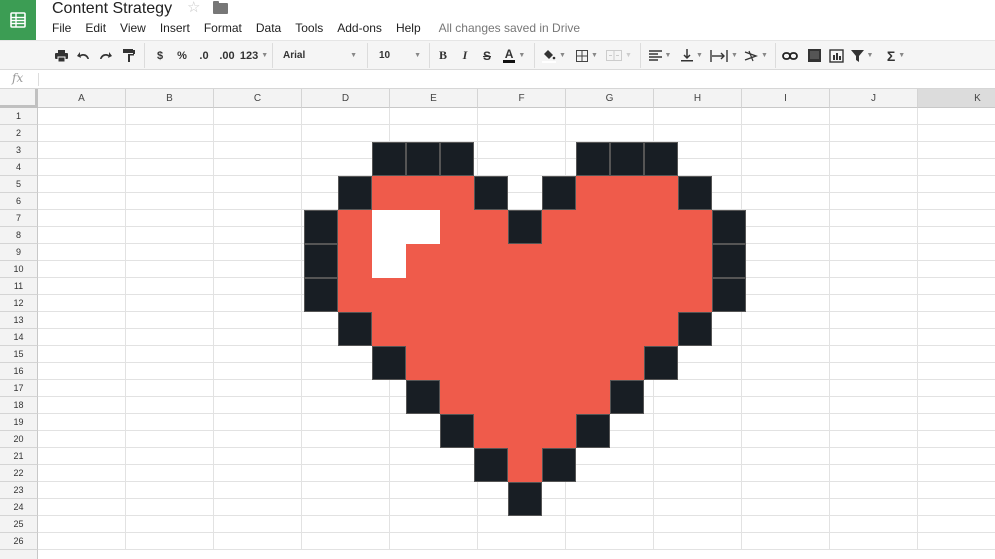  What do you see at coordinates (170, 473) in the screenshot?
I see `cell-B22` at bounding box center [170, 473].